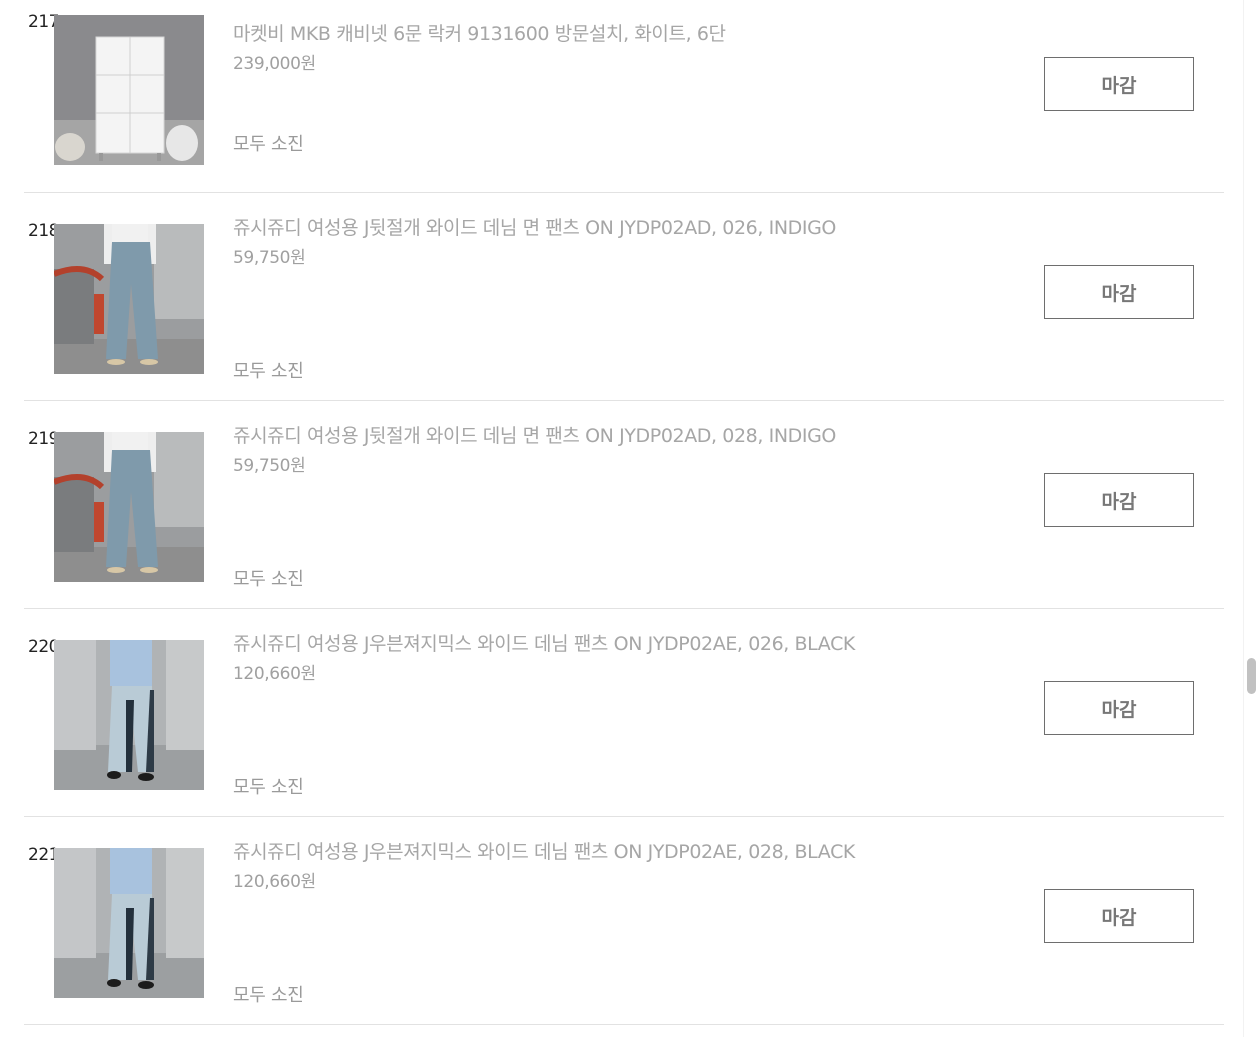  Describe the element at coordinates (129, 90) in the screenshot. I see `product-thumbnail-cabinet` at that location.